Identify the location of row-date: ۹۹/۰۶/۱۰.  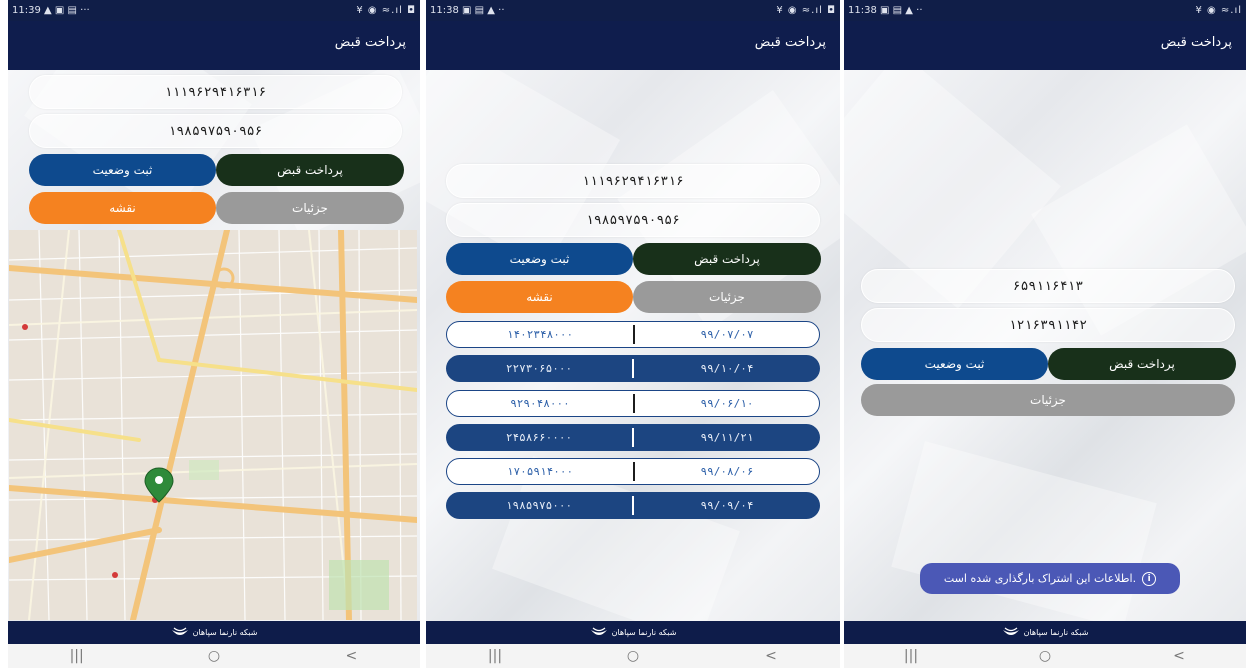
(727, 403).